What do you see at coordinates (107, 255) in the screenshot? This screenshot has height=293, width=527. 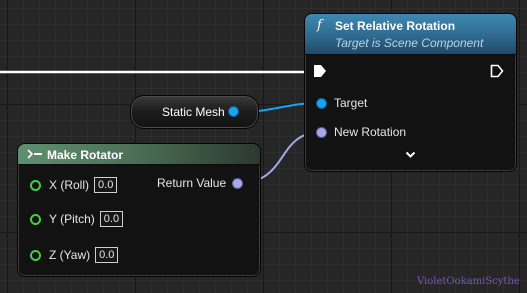 I see `yaw-value-field: 0.0` at bounding box center [107, 255].